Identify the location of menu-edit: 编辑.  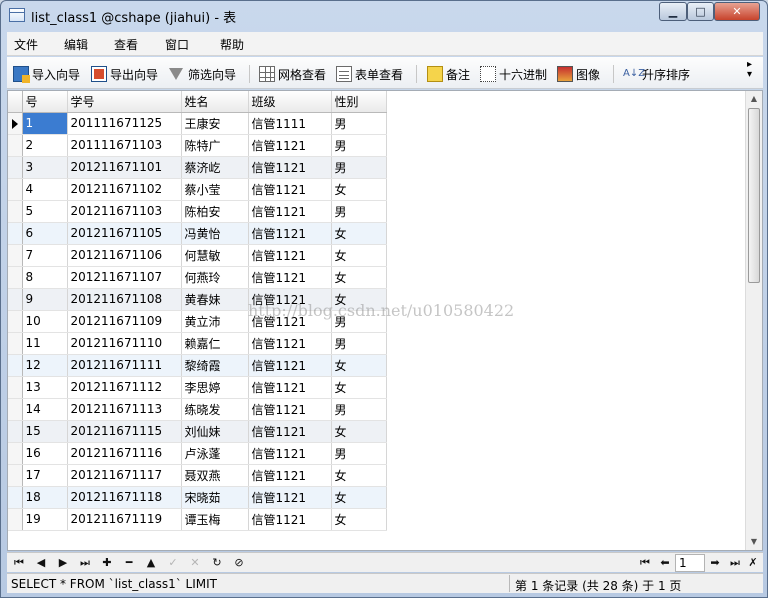
(76, 44).